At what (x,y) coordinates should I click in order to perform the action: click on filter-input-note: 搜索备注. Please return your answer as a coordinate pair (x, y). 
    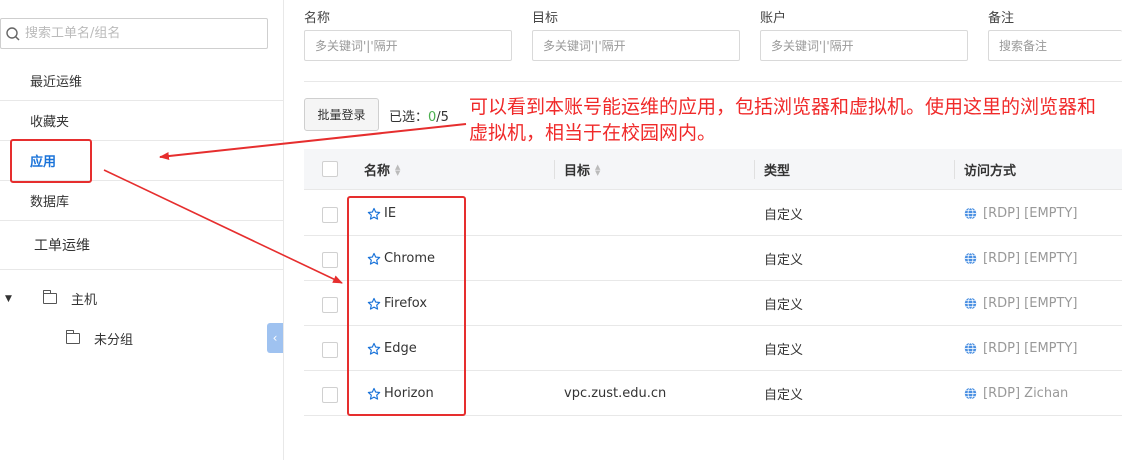
    Looking at the image, I should click on (1055, 45).